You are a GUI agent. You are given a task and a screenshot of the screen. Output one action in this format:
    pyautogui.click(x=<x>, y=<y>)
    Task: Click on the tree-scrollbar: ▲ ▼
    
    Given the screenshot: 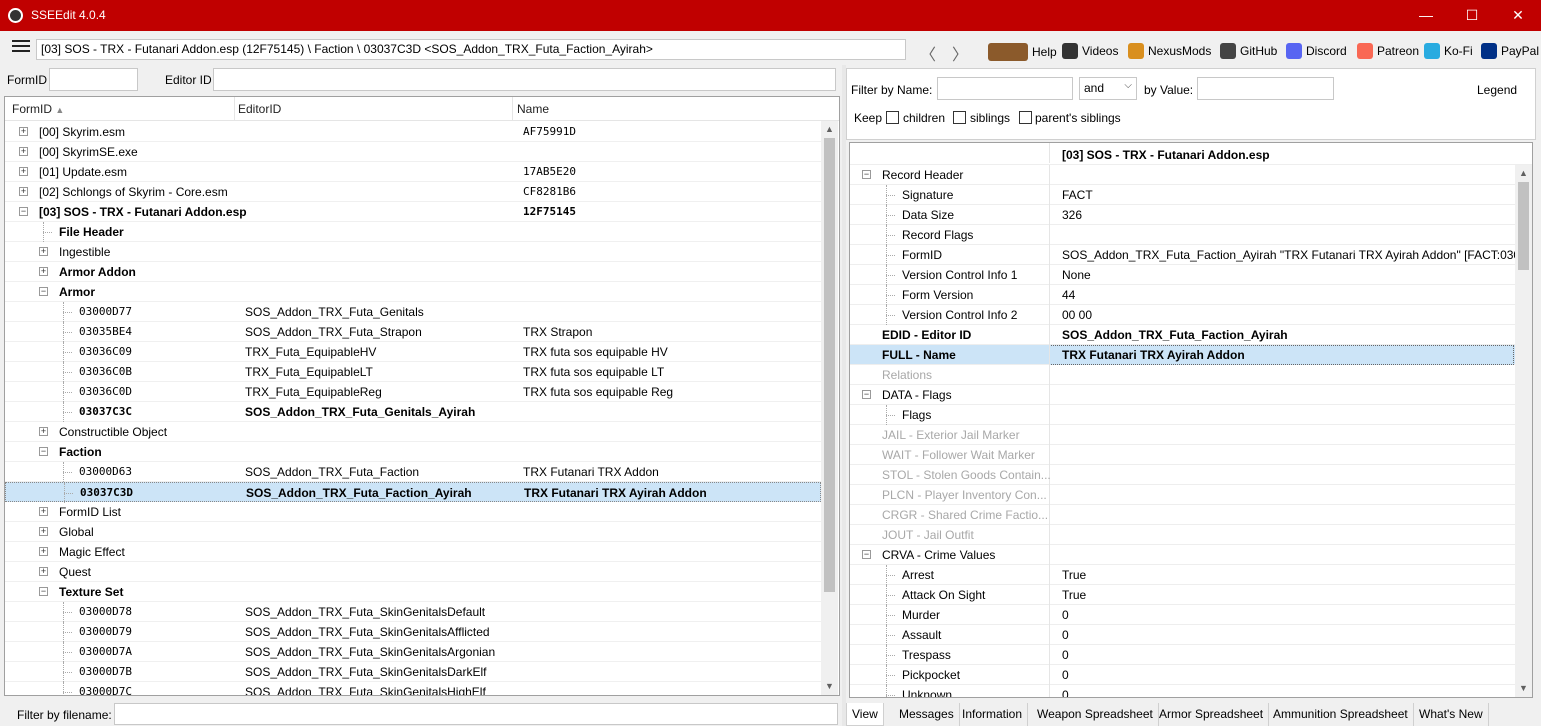 What is the action you would take?
    pyautogui.click(x=829, y=408)
    